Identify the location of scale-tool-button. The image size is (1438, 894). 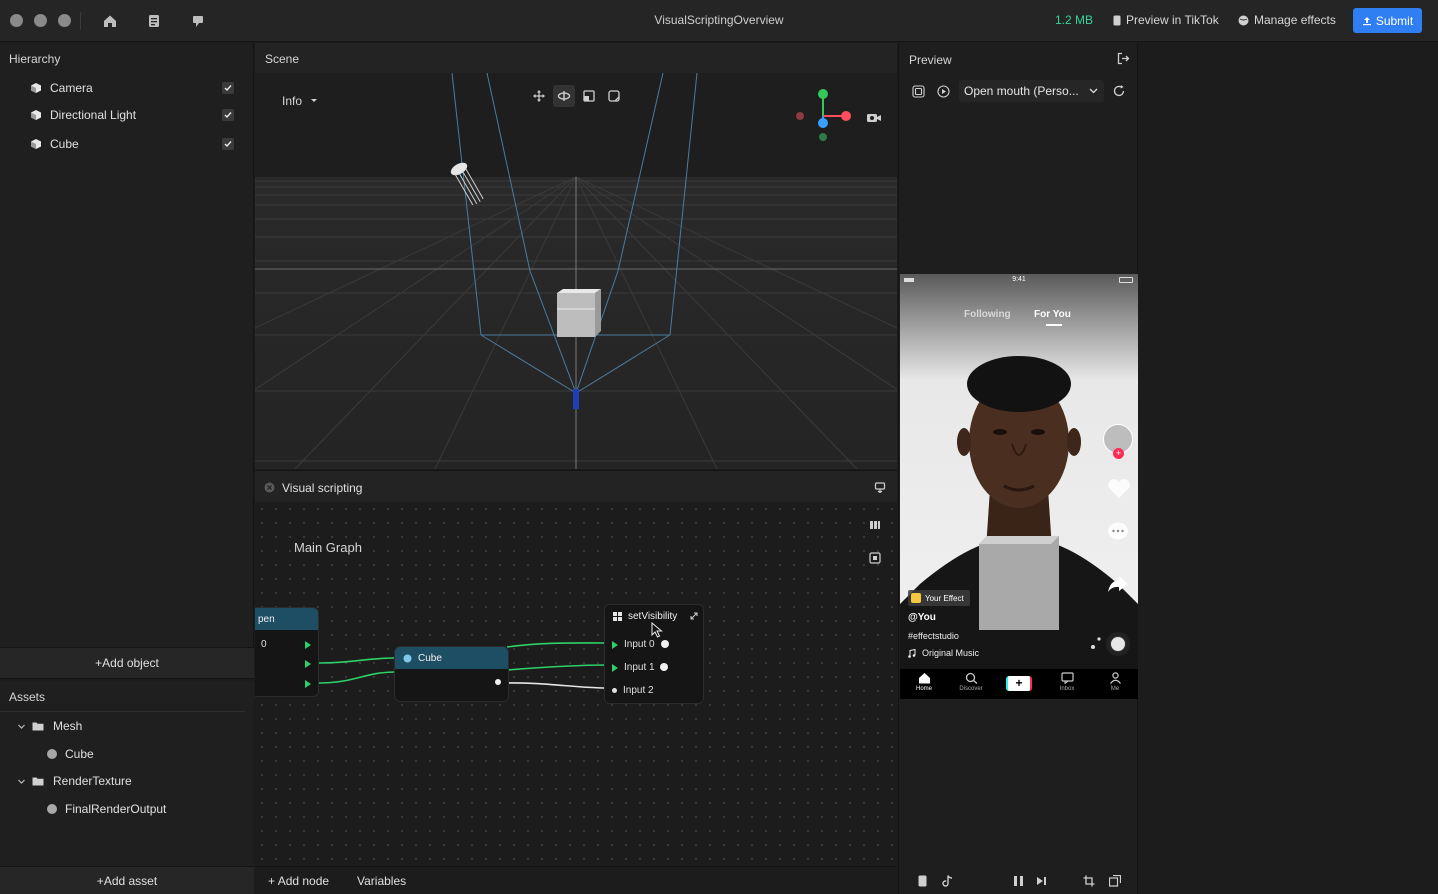
(589, 96).